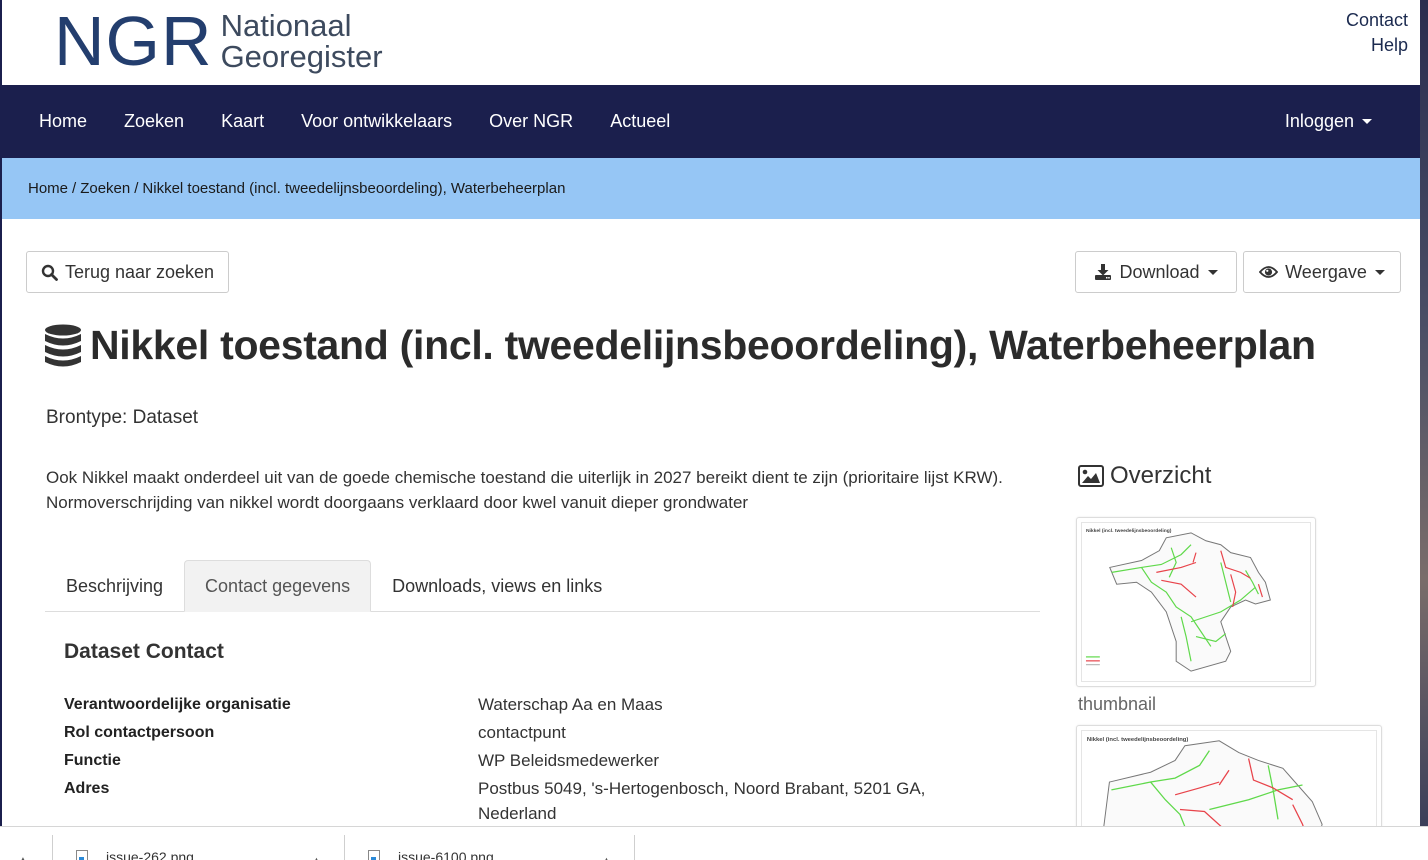  What do you see at coordinates (150, 854) in the screenshot?
I see `download-filename: issue-262.png` at bounding box center [150, 854].